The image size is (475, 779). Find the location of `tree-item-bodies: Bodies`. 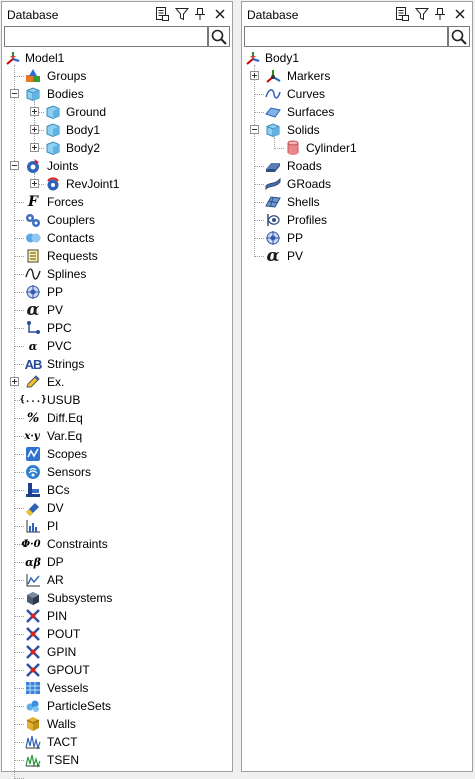

tree-item-bodies: Bodies is located at coordinates (117, 94).